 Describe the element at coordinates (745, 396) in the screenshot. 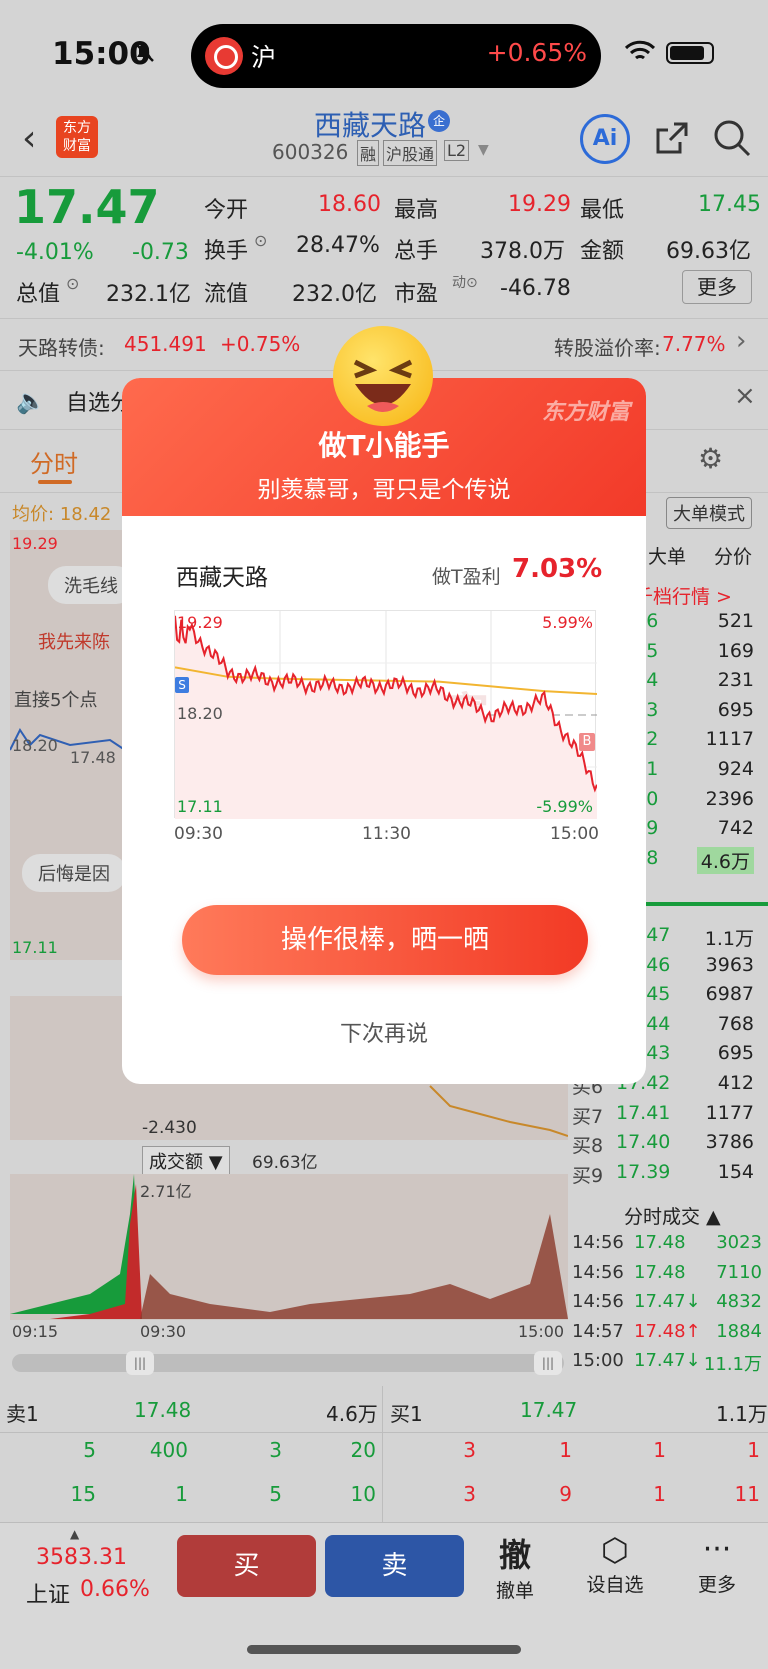

I see `close-icon: ×` at that location.